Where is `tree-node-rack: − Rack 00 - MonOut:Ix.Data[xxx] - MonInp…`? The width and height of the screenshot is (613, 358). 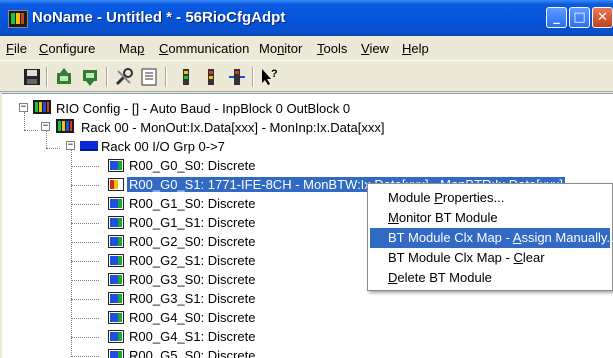
tree-node-rack: − Rack 00 - MonOut:Ix.Data[xxx] - MonInp… is located at coordinates (302, 127).